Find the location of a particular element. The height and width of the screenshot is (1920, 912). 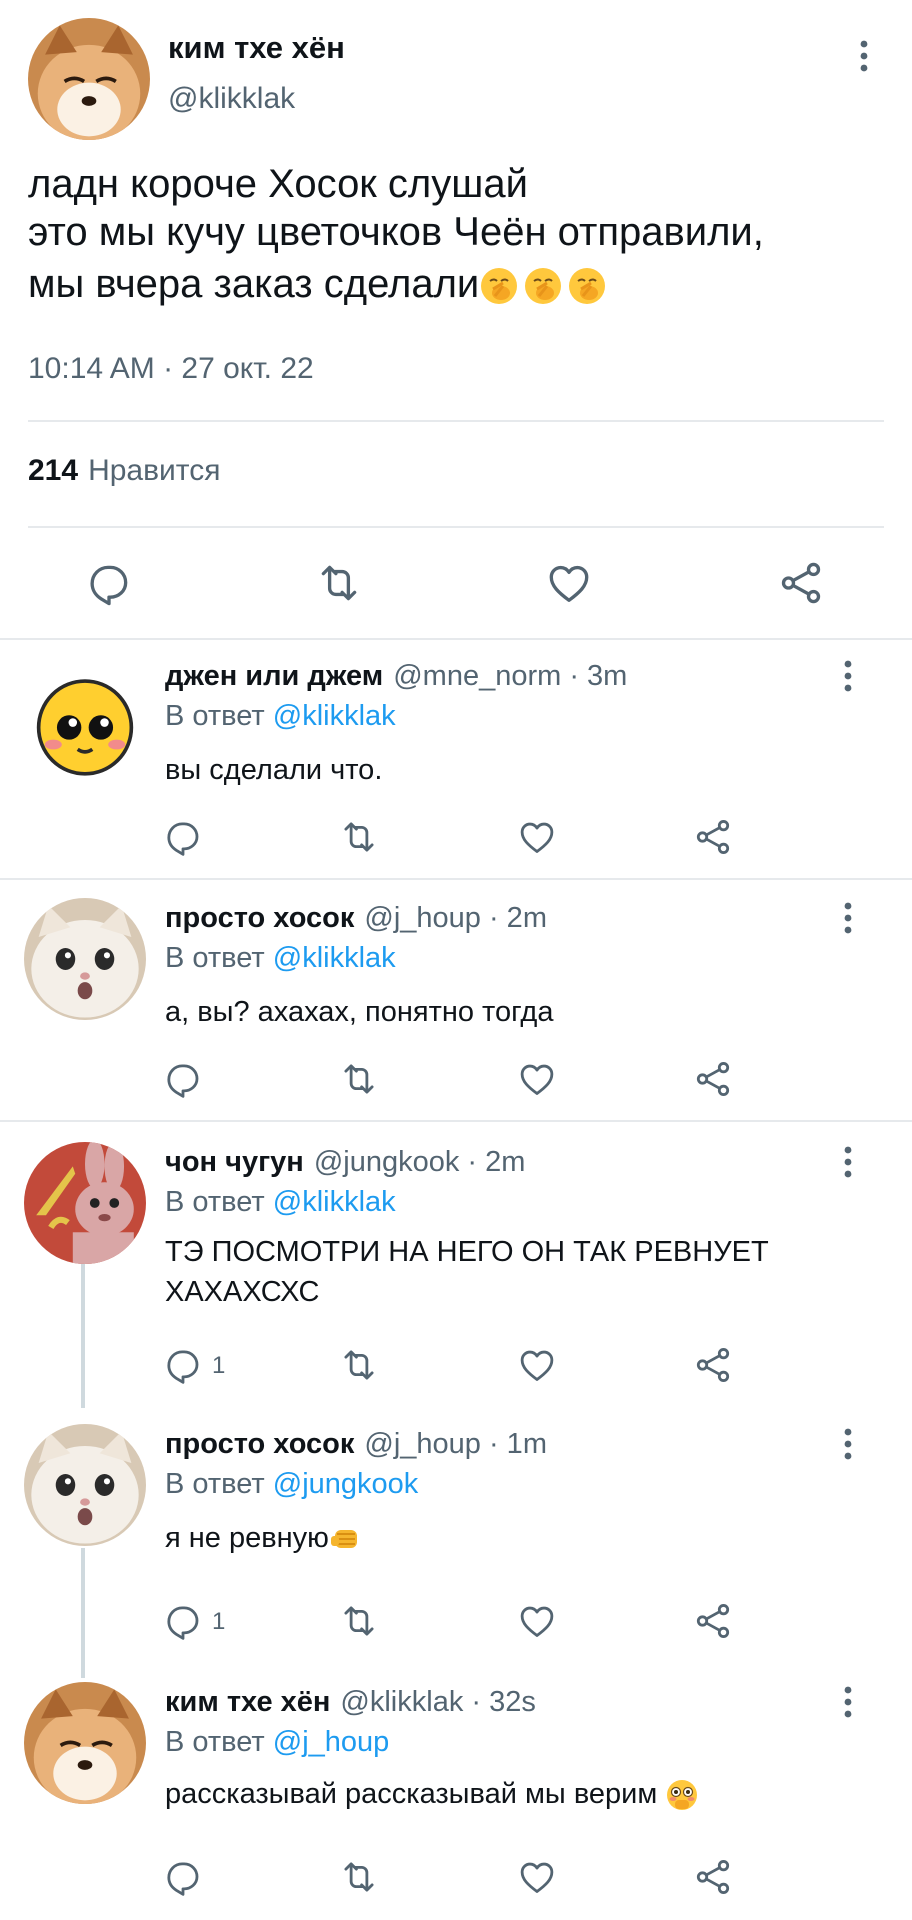

reply-text: я не ревную is located at coordinates (264, 1538).